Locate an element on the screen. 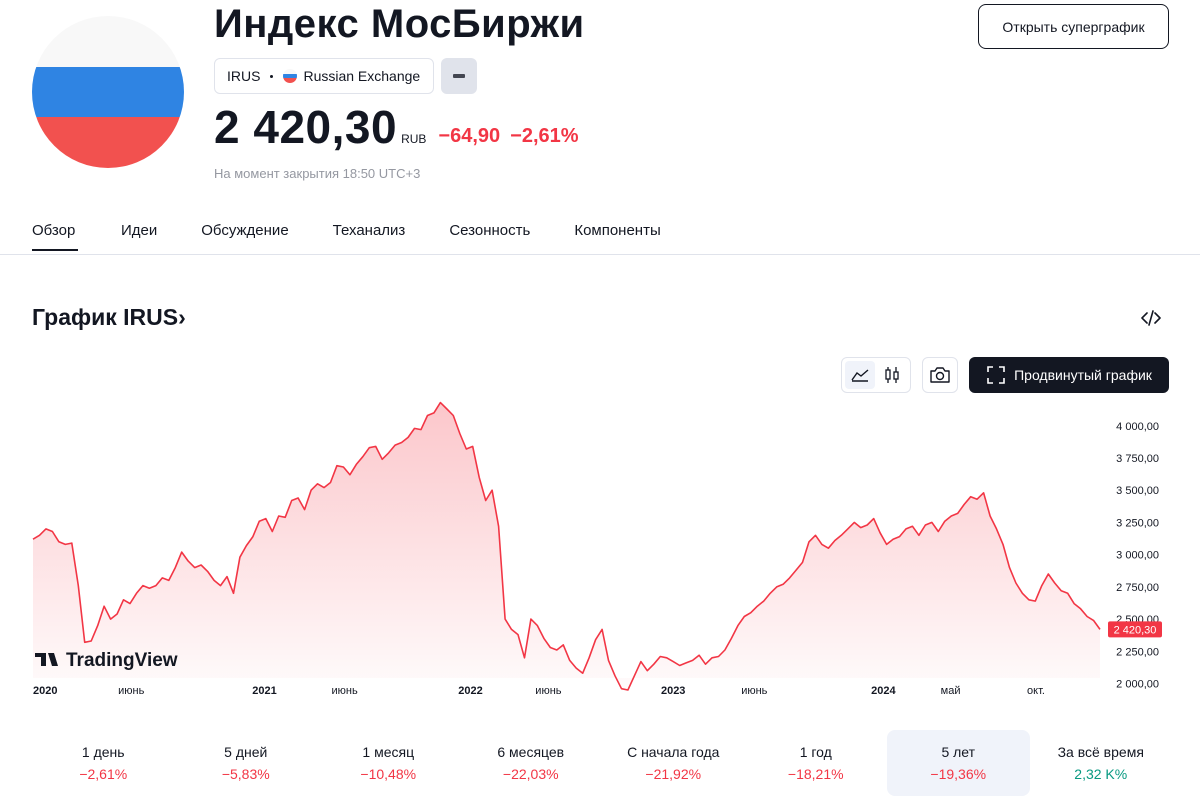 The width and height of the screenshot is (1200, 800). currency-label: RUB is located at coordinates (414, 139).